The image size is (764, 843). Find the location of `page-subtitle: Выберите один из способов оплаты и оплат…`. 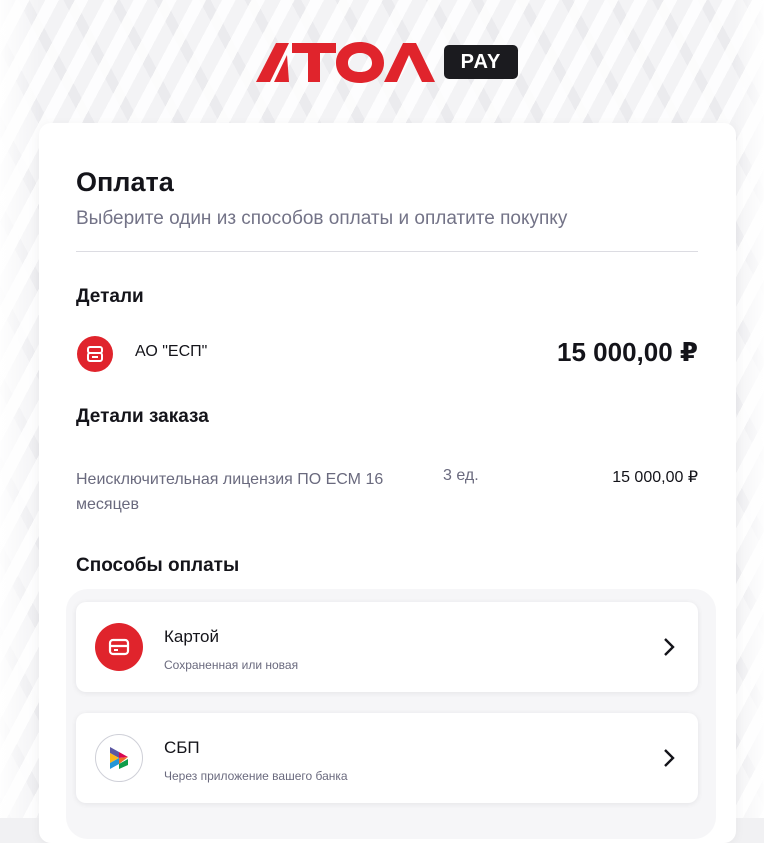

page-subtitle: Выберите один из способов оплаты и оплат… is located at coordinates (322, 218).